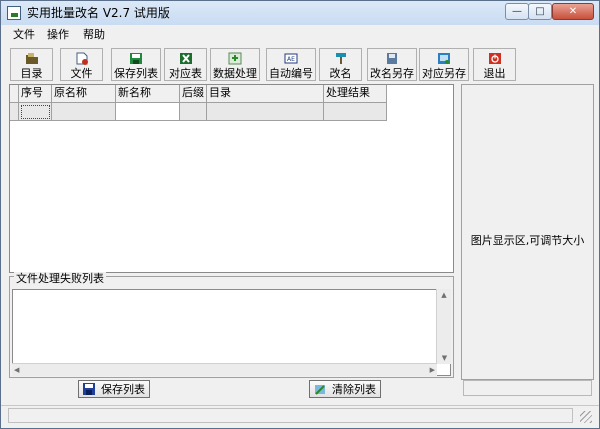  Describe the element at coordinates (32, 58) in the screenshot. I see `folder-icon` at that location.